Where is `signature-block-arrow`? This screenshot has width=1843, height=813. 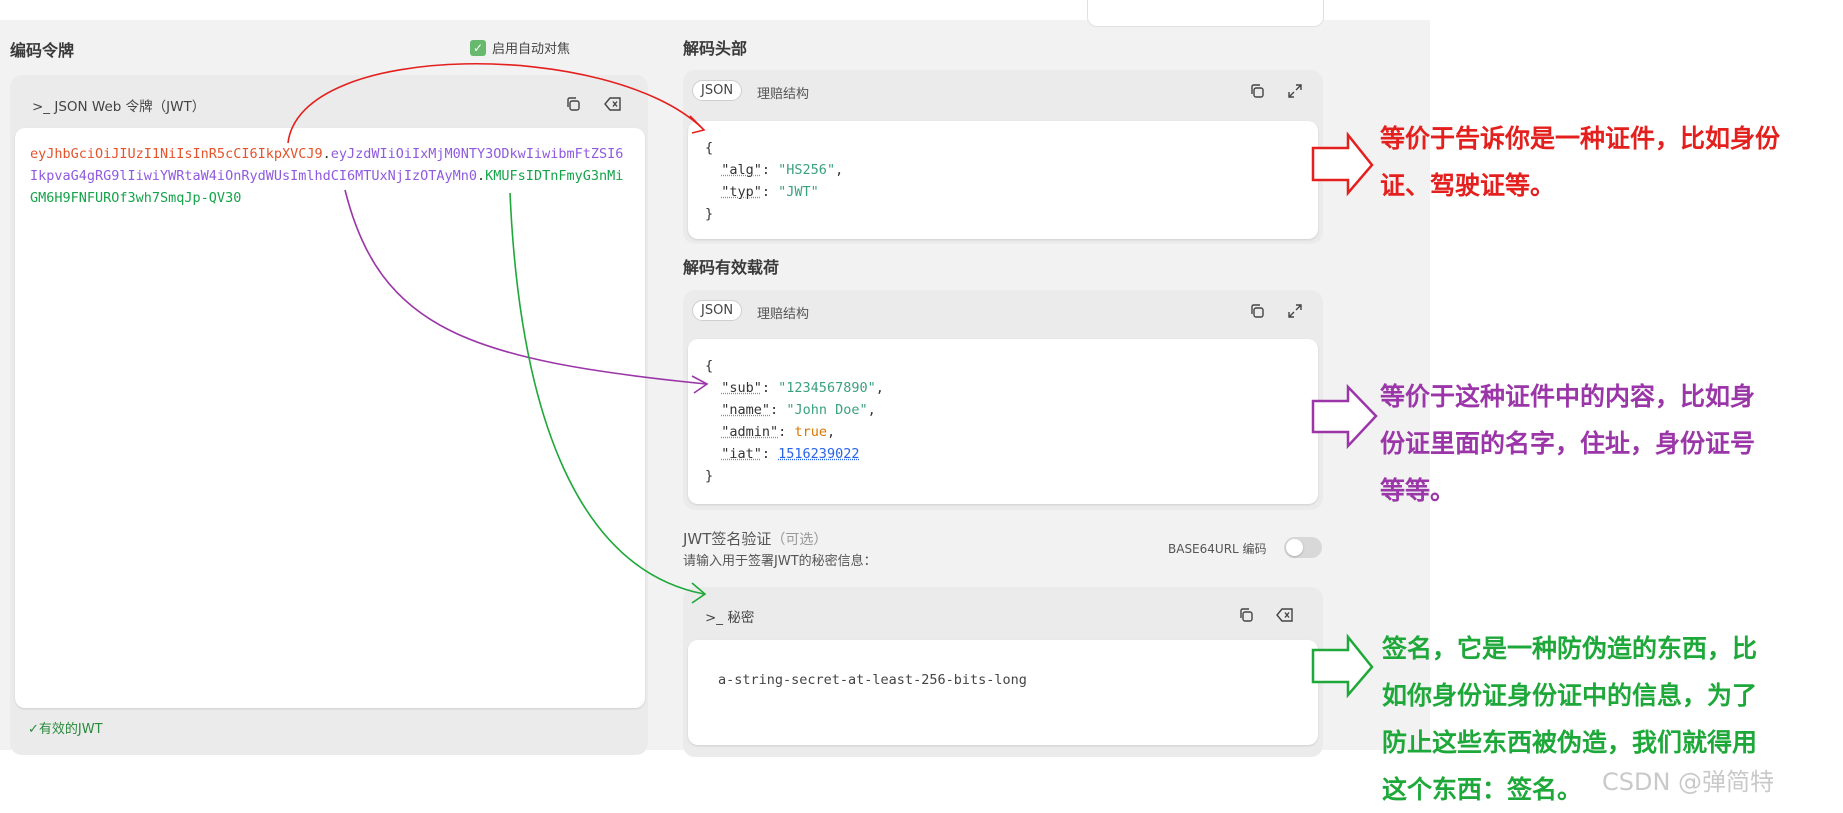
signature-block-arrow is located at coordinates (1342, 666).